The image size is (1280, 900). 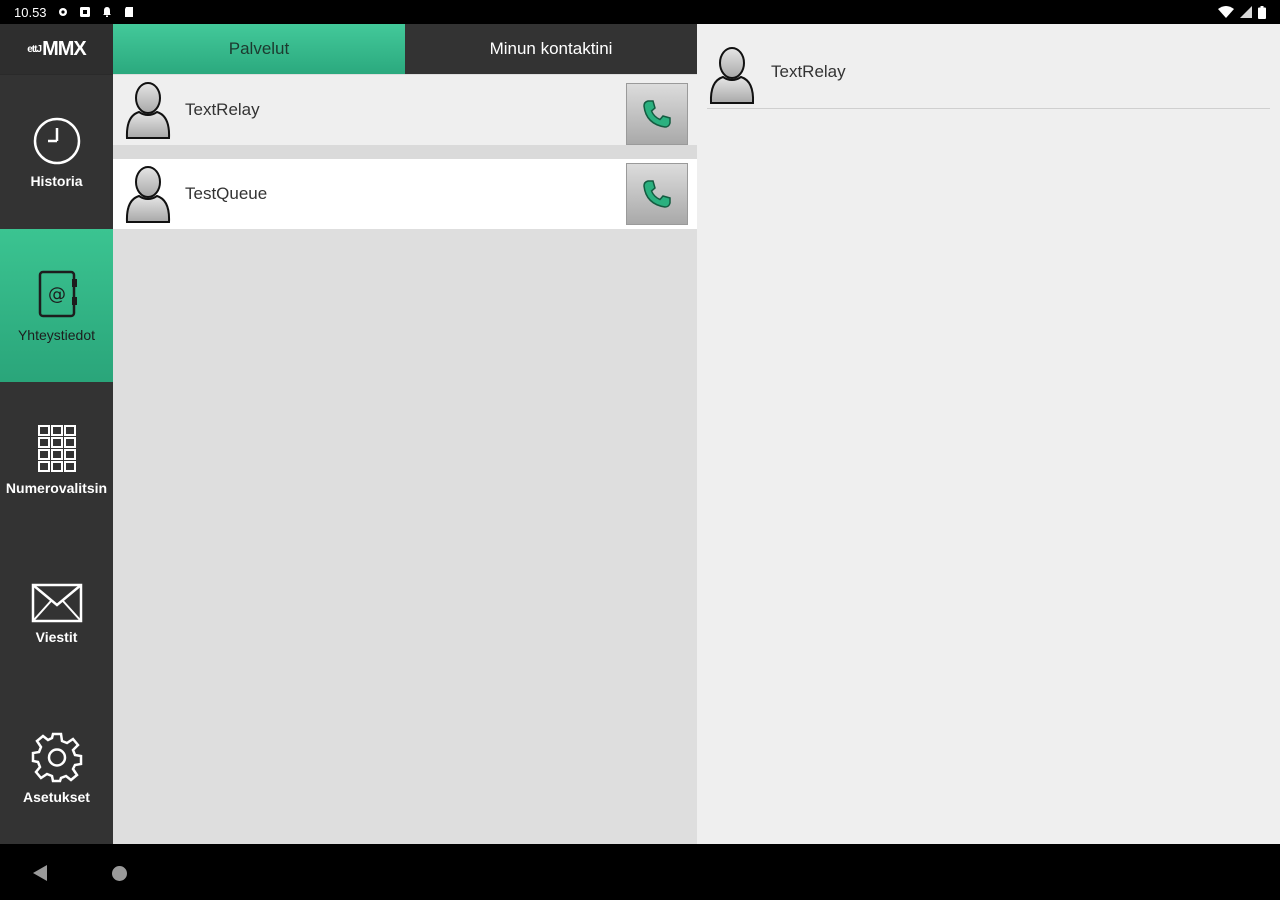 What do you see at coordinates (56, 448) in the screenshot?
I see `dialpad-icon` at bounding box center [56, 448].